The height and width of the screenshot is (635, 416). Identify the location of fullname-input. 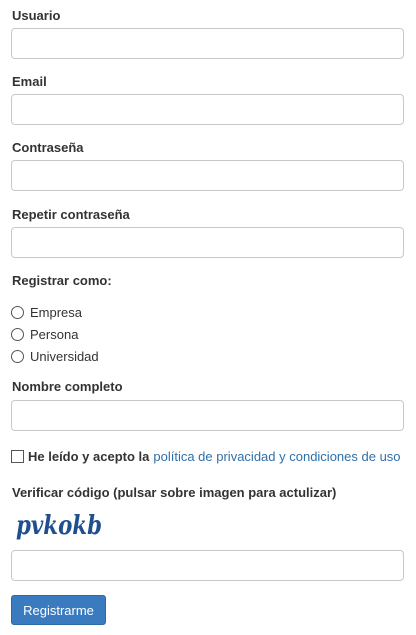
(207, 415).